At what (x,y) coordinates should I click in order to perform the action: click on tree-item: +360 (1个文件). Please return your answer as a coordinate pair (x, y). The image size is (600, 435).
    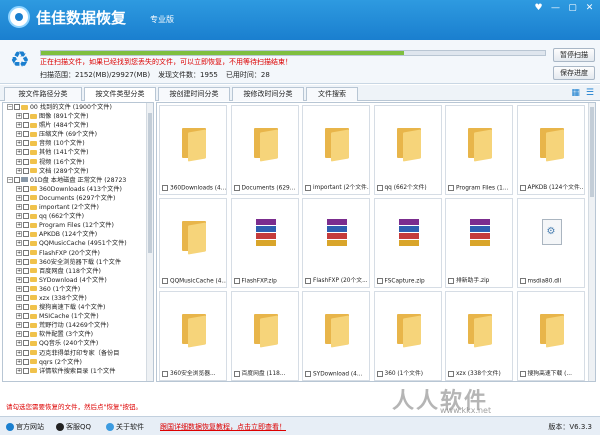
    Looking at the image, I should click on (78, 289).